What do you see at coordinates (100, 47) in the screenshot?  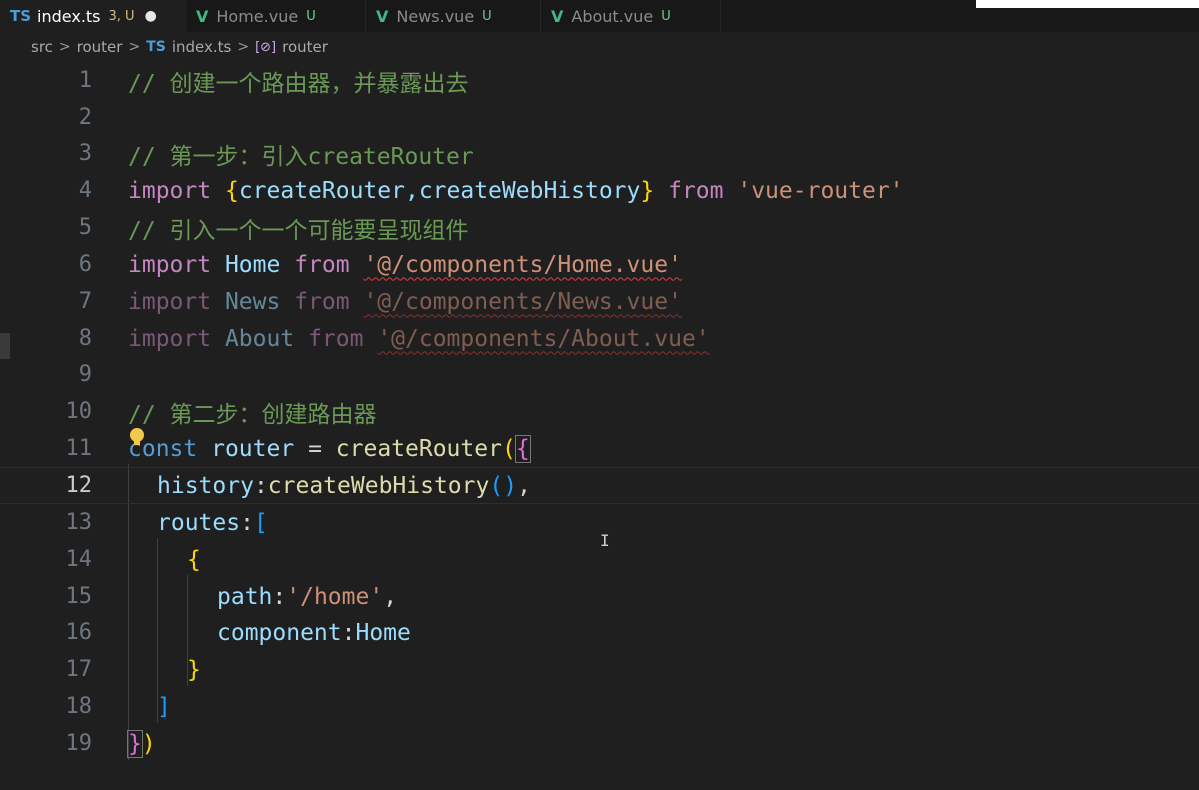 I see `breadcrumb-router-folder: router` at bounding box center [100, 47].